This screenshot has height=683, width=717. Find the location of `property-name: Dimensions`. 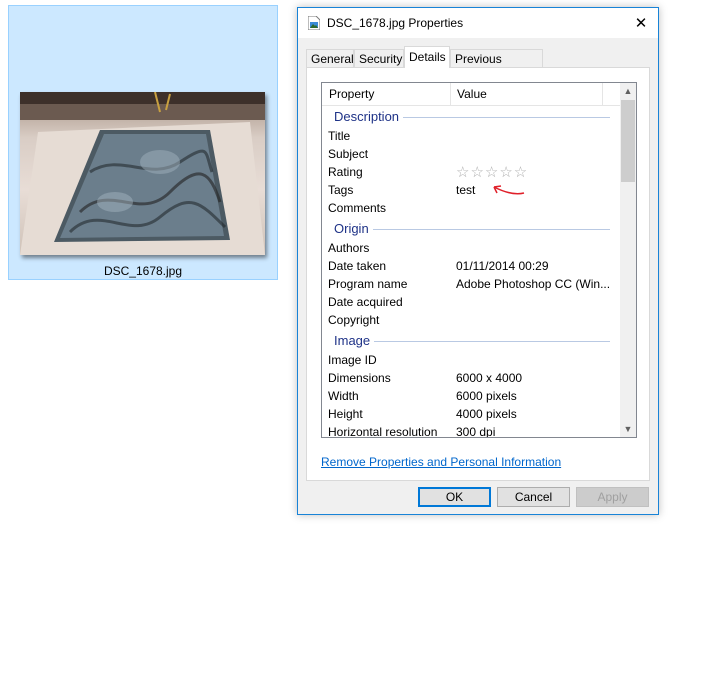

property-name: Dimensions is located at coordinates (359, 378).